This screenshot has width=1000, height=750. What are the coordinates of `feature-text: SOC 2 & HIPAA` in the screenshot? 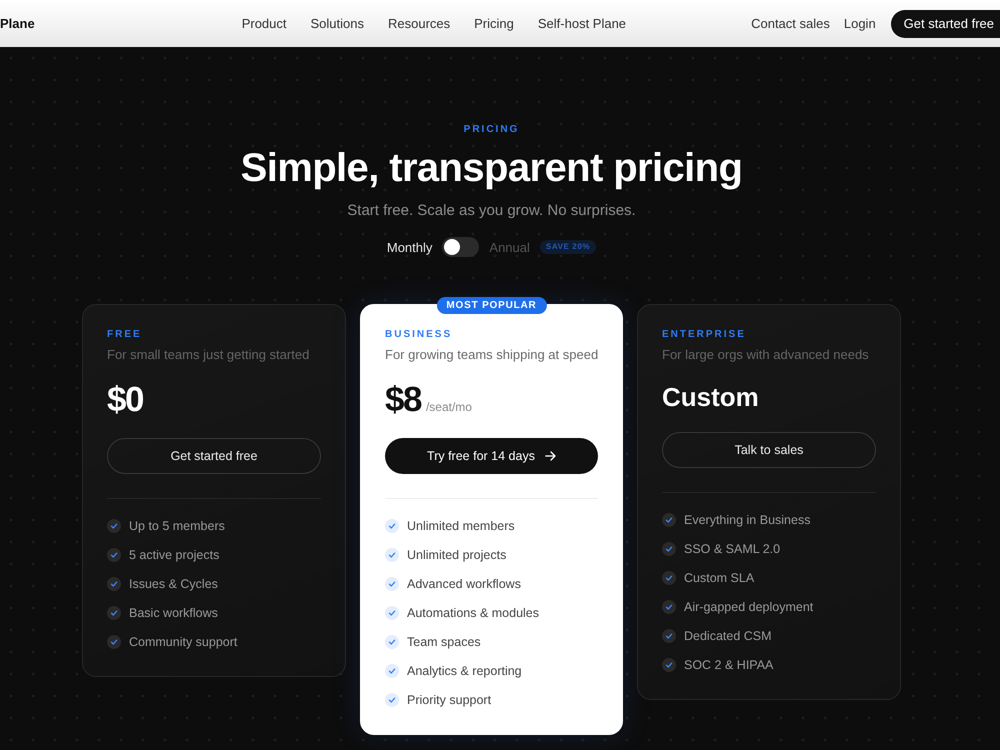 It's located at (729, 665).